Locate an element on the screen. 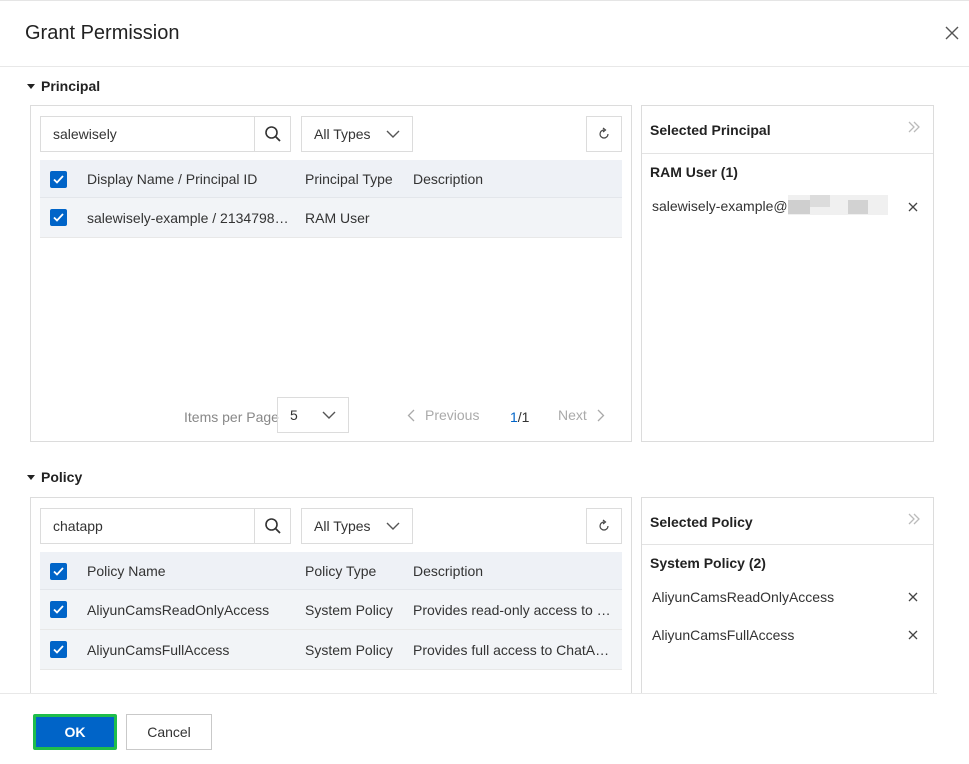 This screenshot has width=969, height=764. dialog-footer: OK Cancel is located at coordinates (468, 728).